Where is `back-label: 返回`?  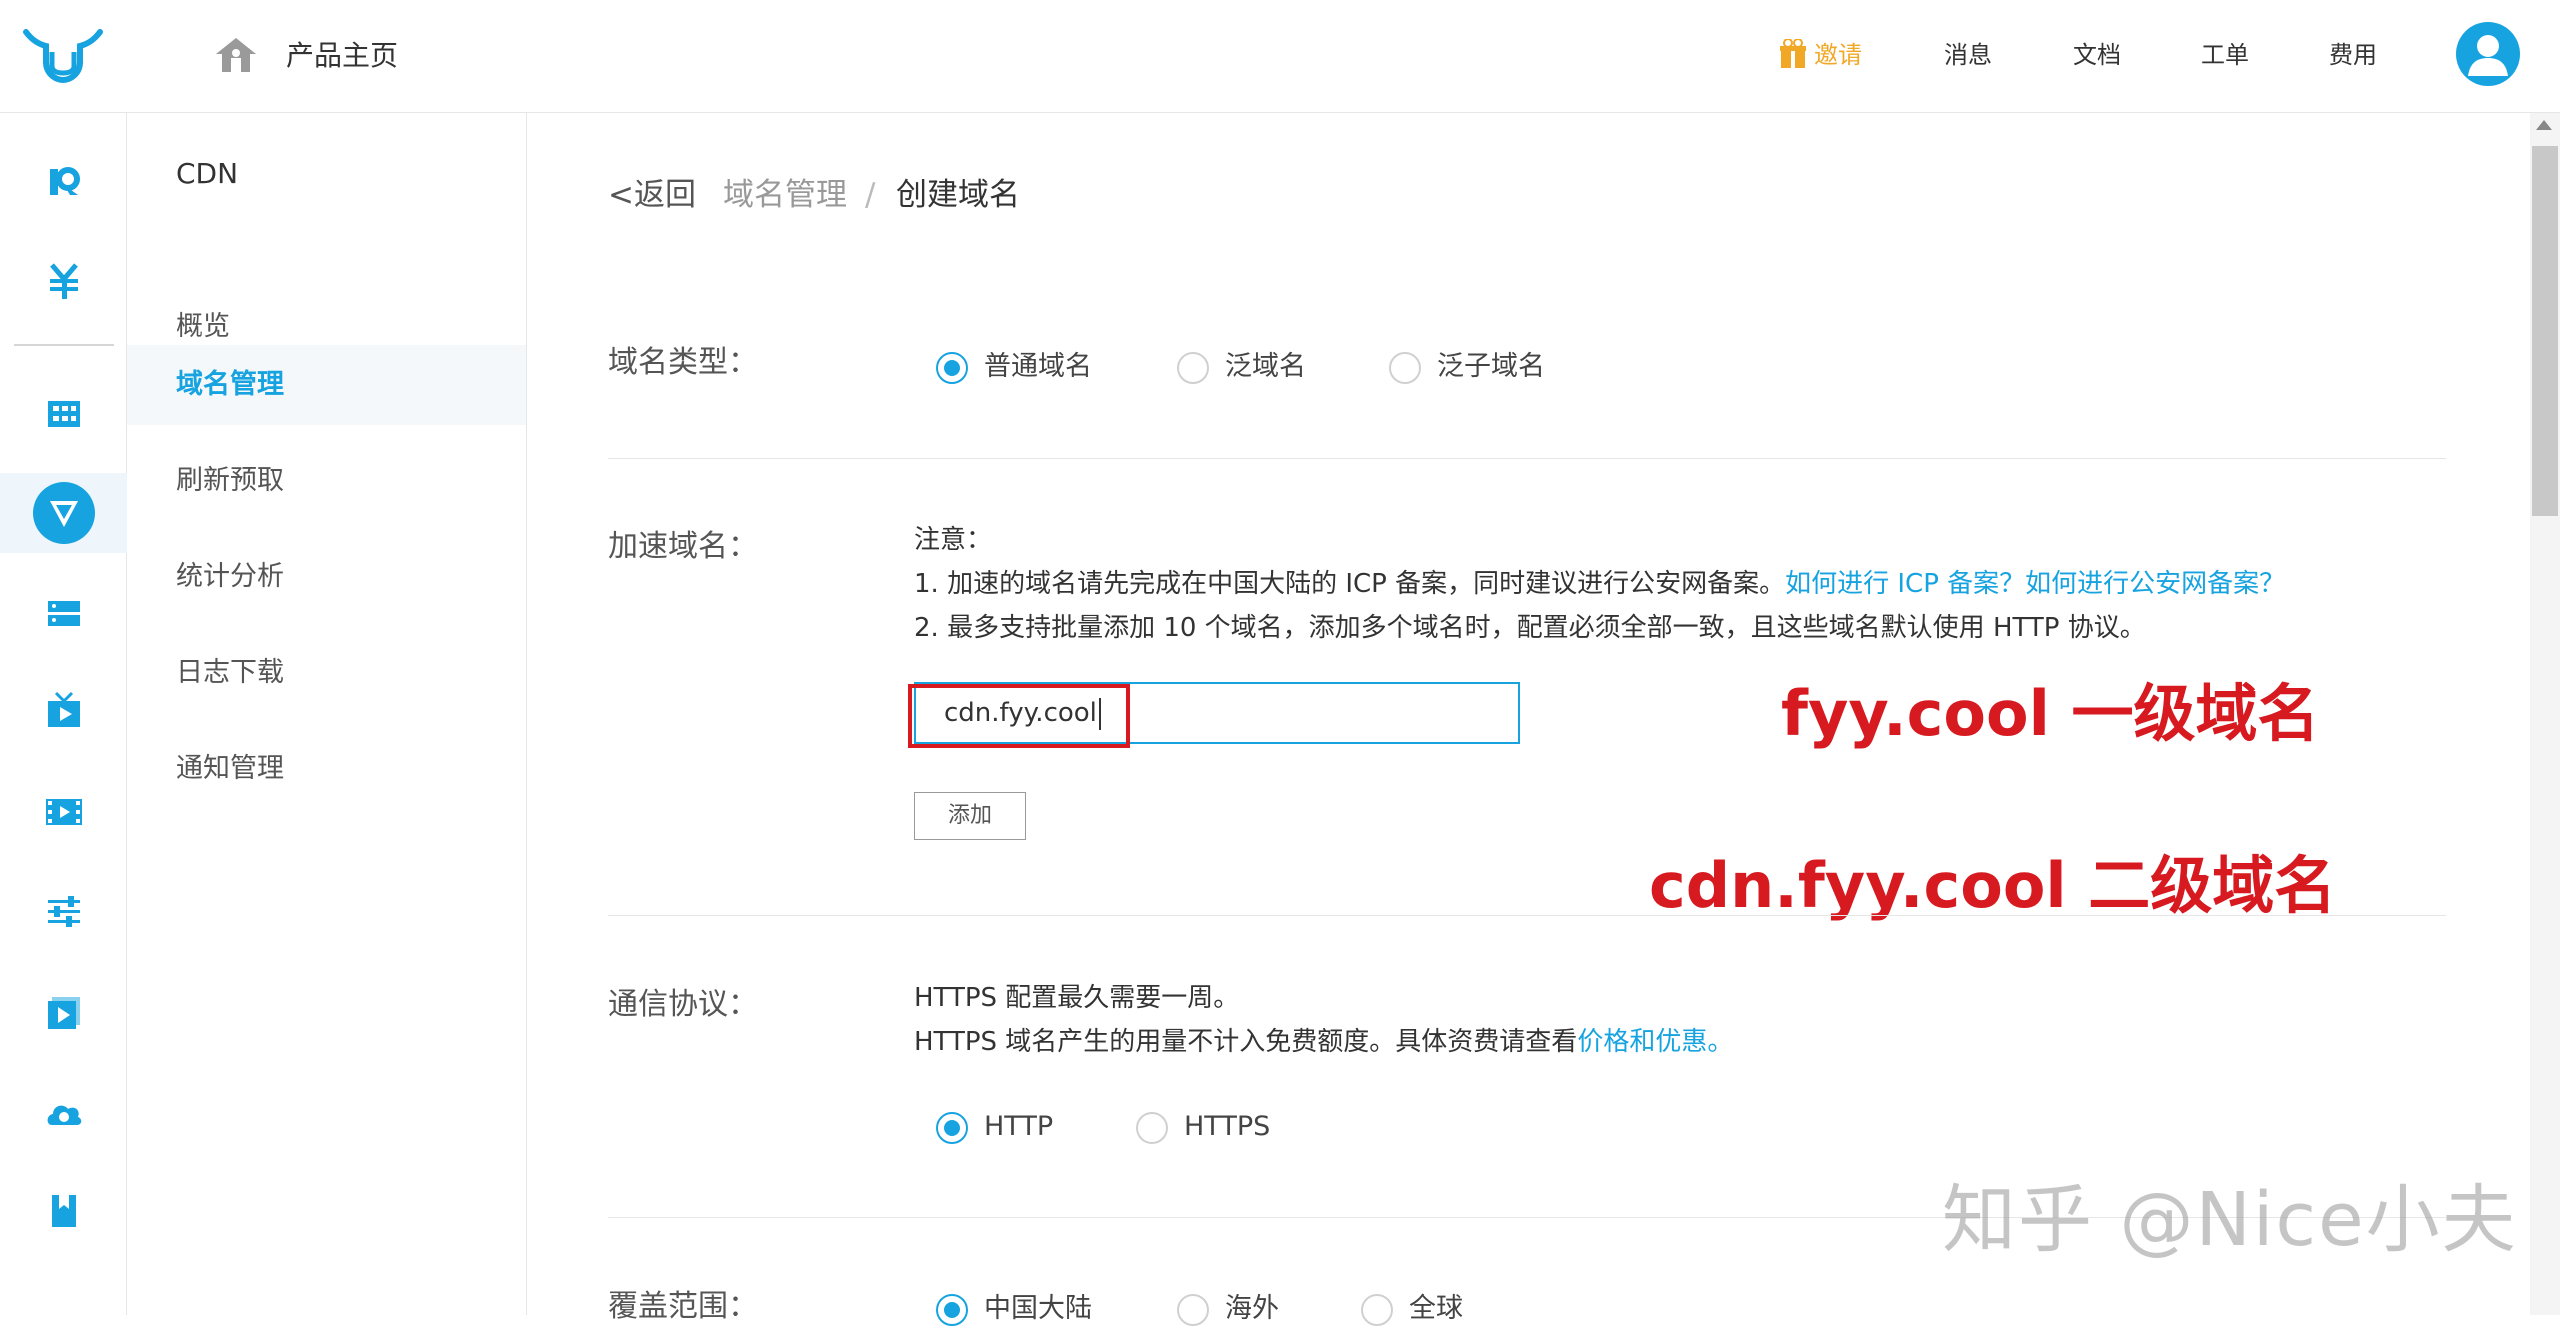
back-label: 返回 is located at coordinates (664, 195).